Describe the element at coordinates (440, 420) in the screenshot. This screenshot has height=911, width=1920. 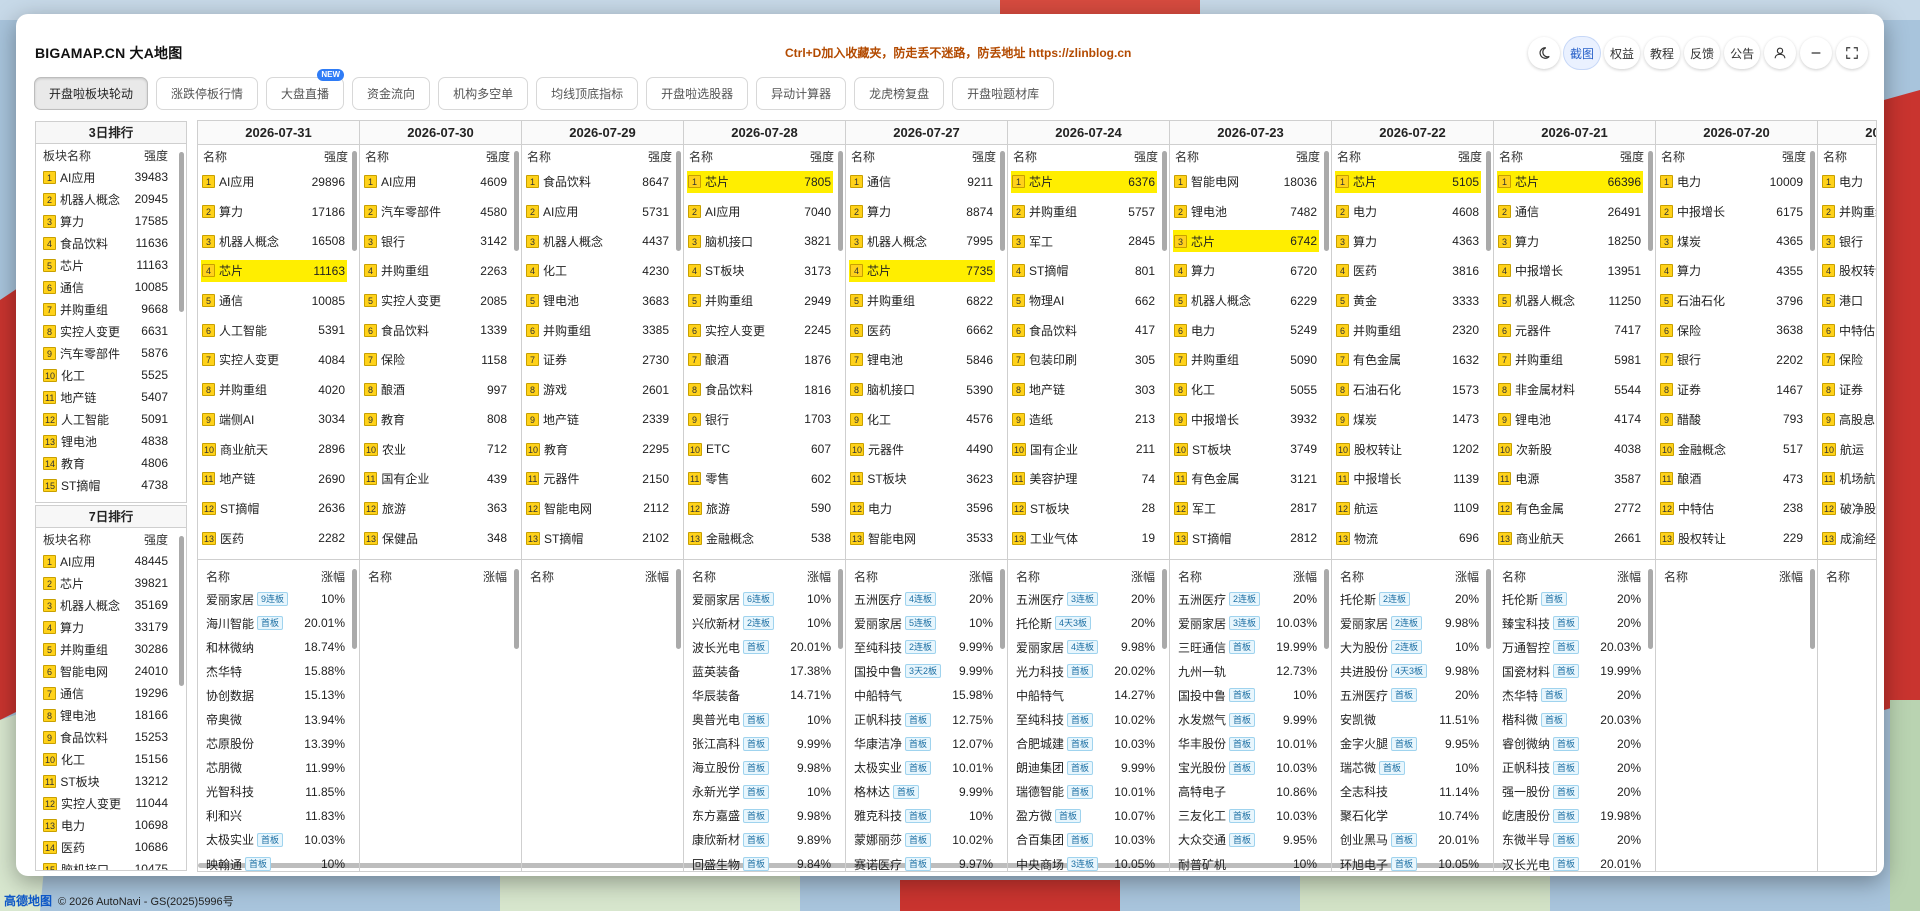
I see `sector-row: 9 教育 808` at that location.